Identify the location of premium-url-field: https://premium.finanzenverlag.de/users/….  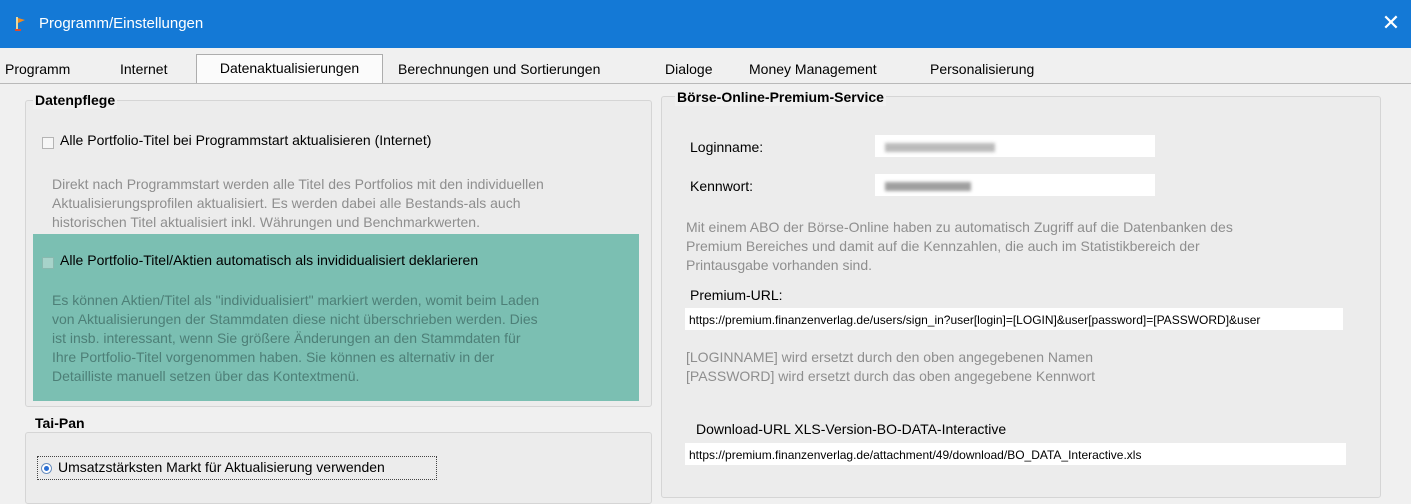
(1014, 319).